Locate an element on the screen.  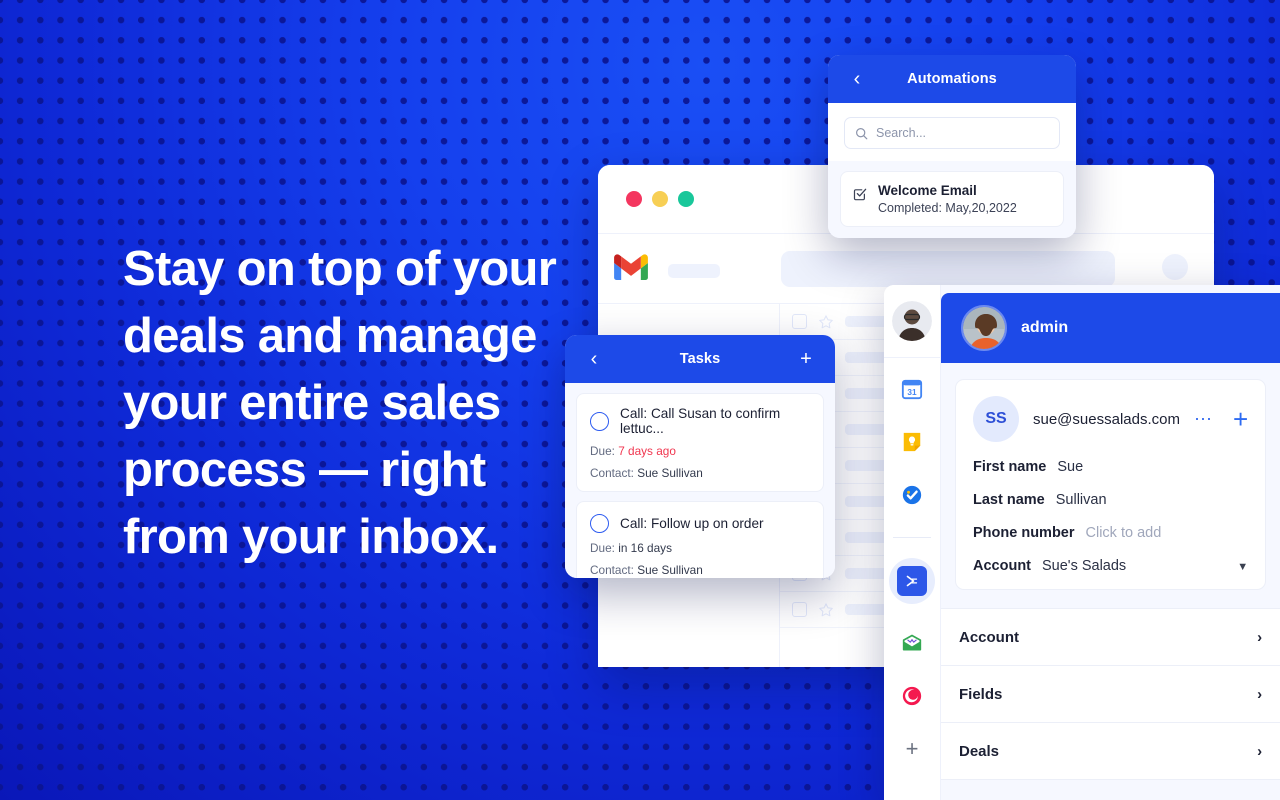
automations-title: Automations is located at coordinates (952, 79).